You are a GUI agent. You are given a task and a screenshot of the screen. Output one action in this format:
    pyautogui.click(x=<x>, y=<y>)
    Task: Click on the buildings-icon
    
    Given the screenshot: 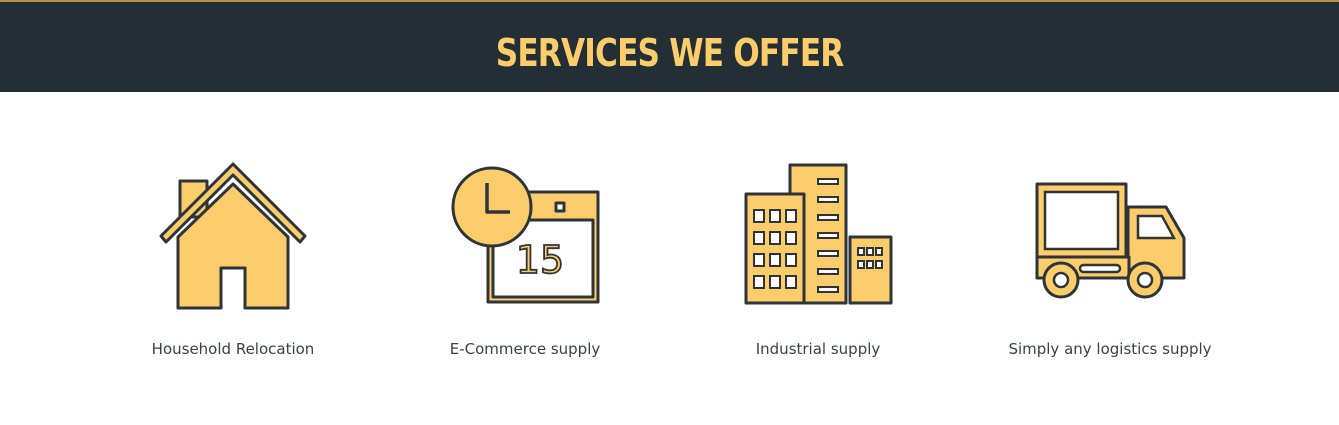 What is the action you would take?
    pyautogui.click(x=818, y=234)
    